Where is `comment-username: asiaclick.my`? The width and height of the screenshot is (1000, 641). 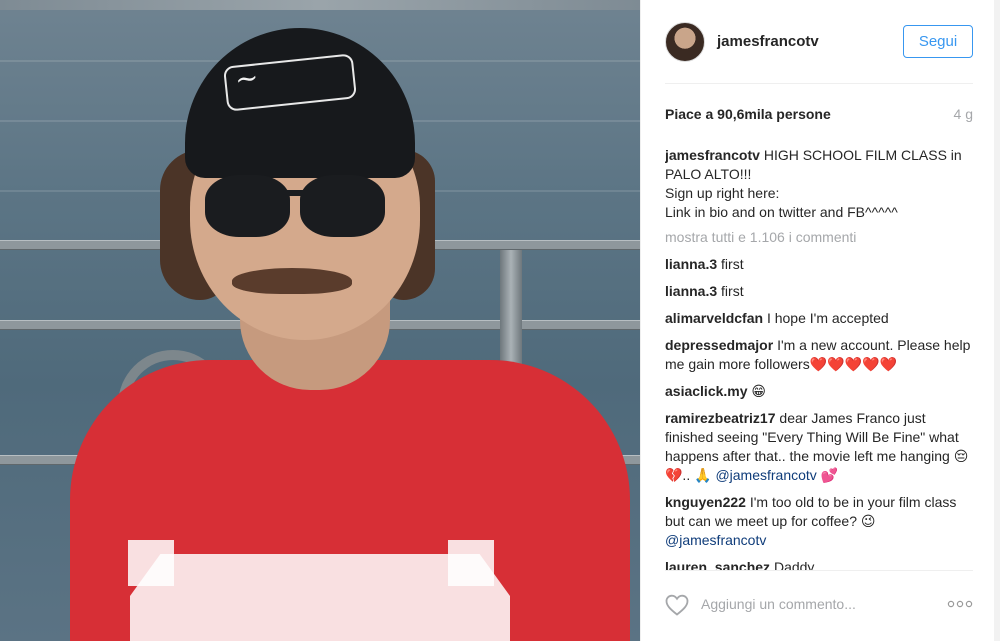
comment-username: asiaclick.my is located at coordinates (706, 391).